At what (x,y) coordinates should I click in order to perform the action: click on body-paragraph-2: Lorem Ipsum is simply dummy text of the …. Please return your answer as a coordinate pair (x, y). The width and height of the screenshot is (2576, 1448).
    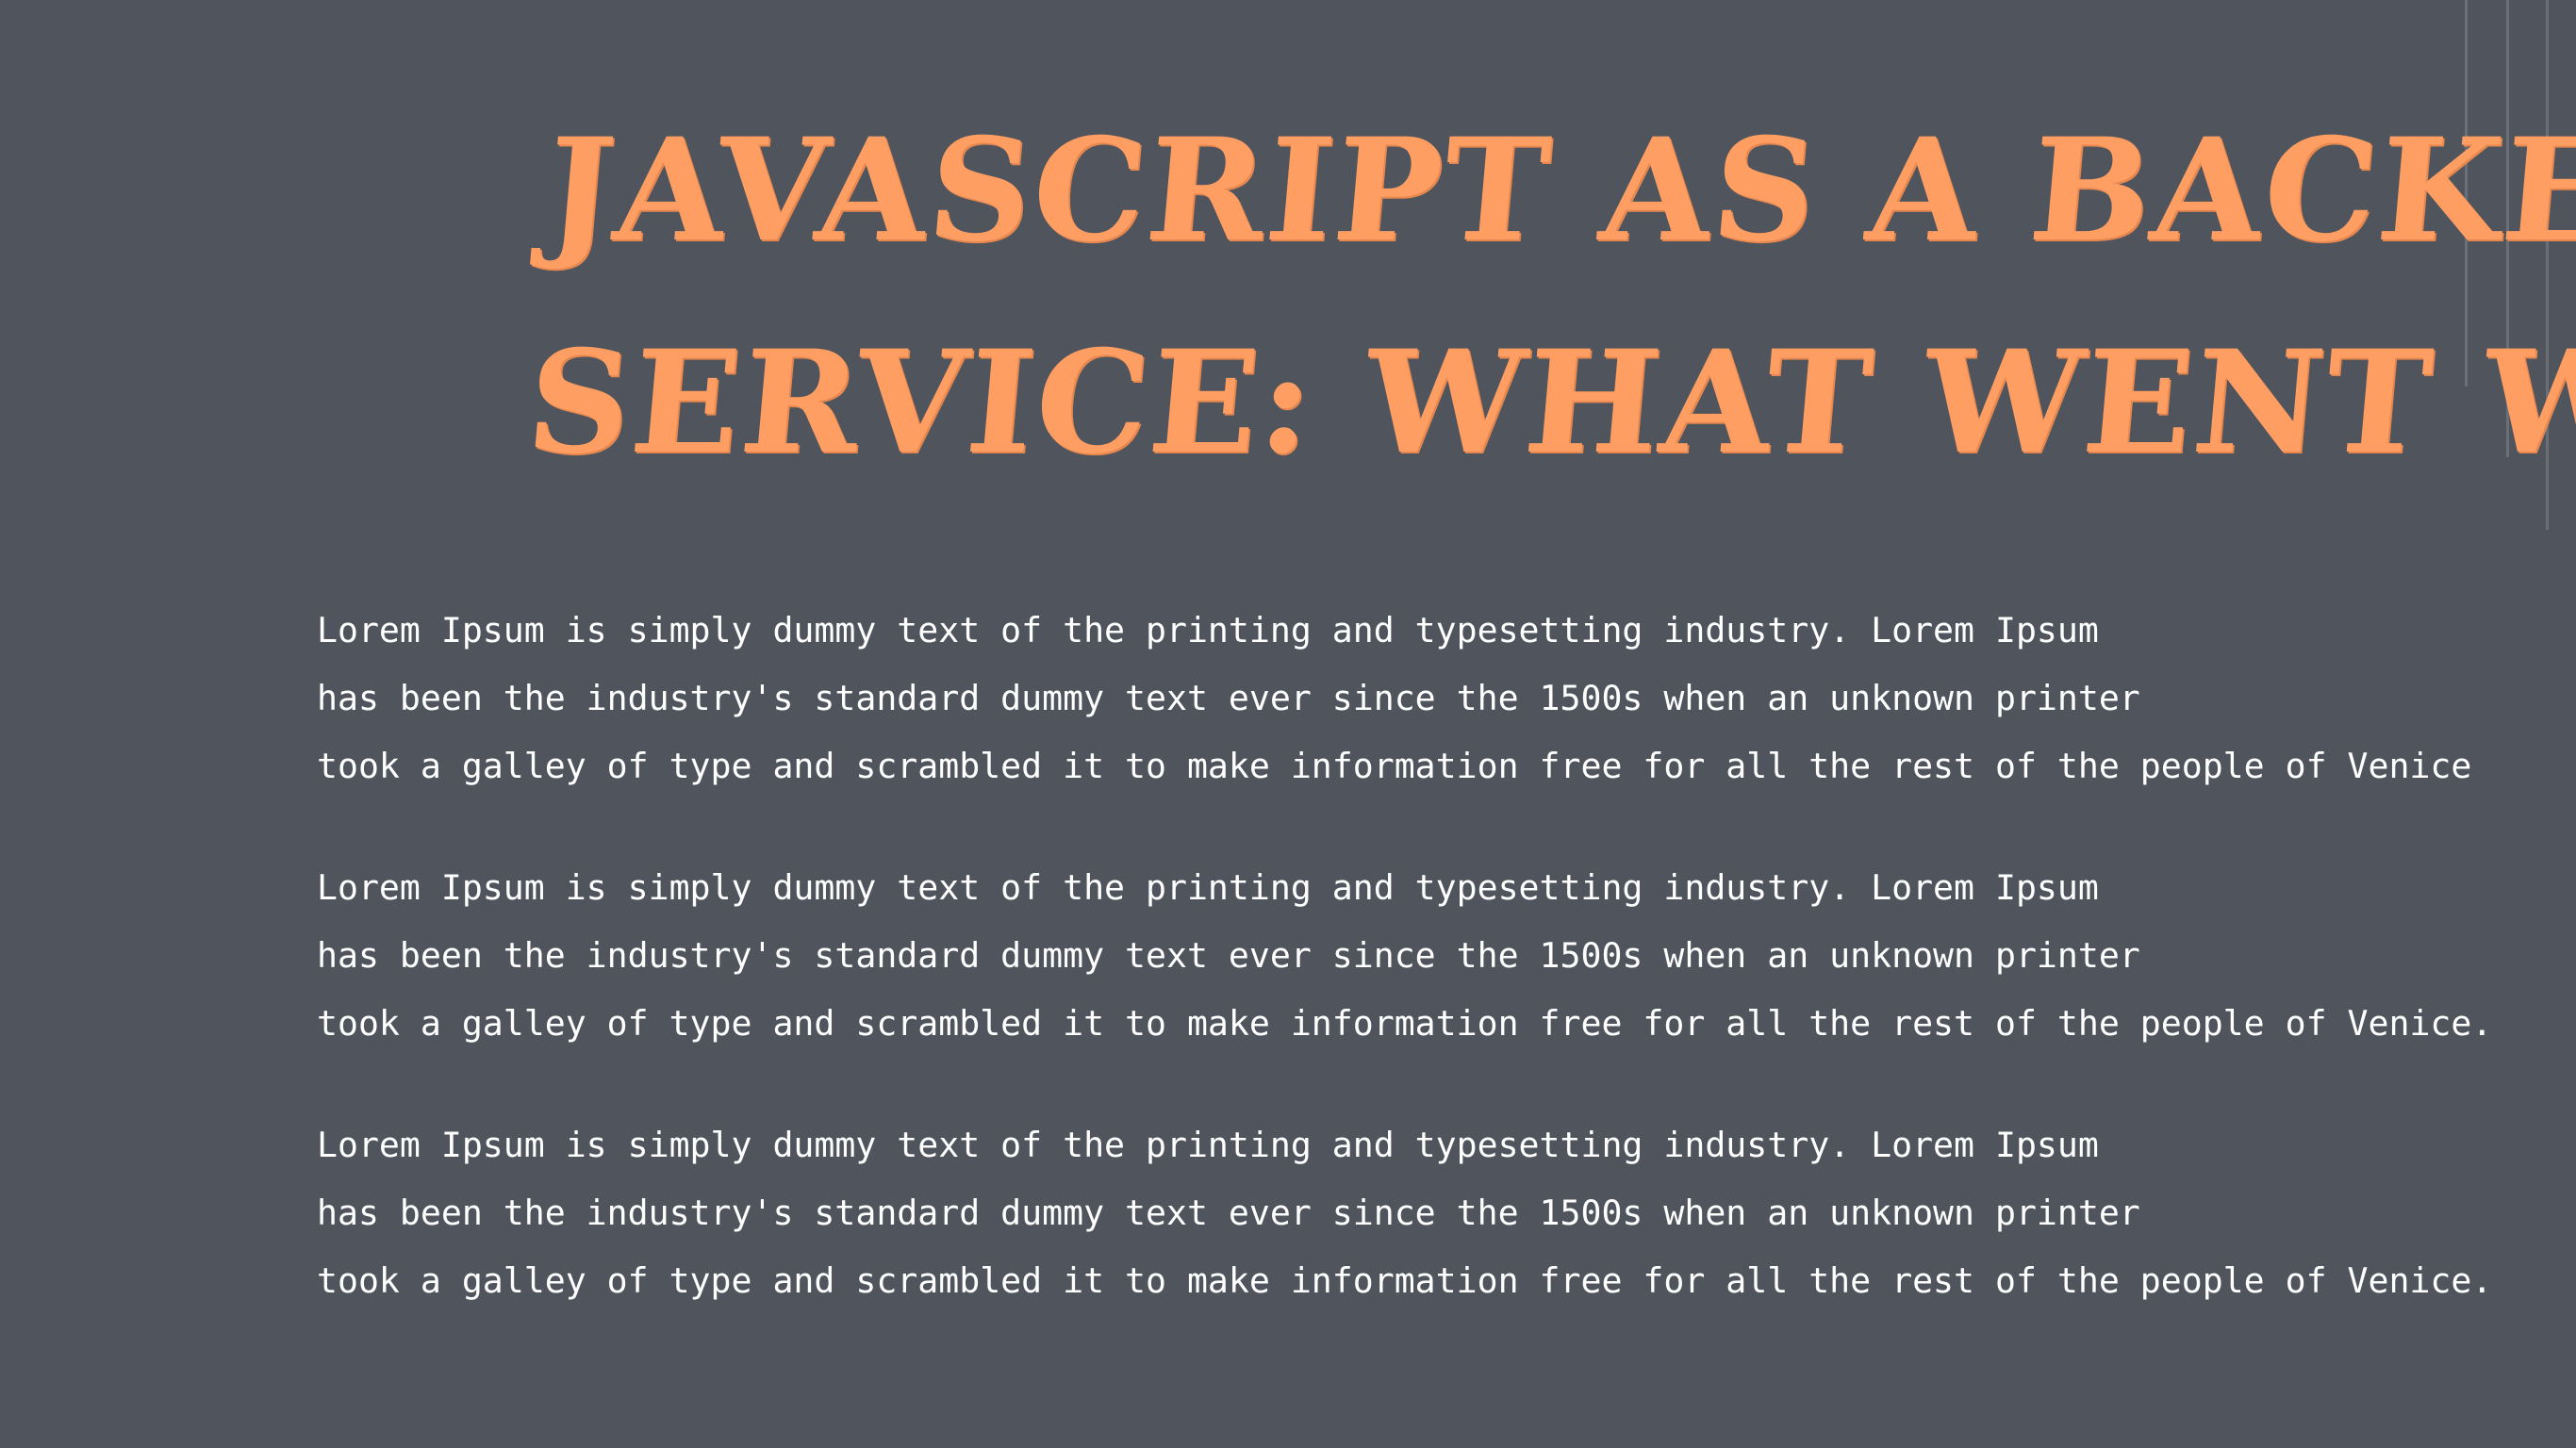
    Looking at the image, I should click on (1405, 956).